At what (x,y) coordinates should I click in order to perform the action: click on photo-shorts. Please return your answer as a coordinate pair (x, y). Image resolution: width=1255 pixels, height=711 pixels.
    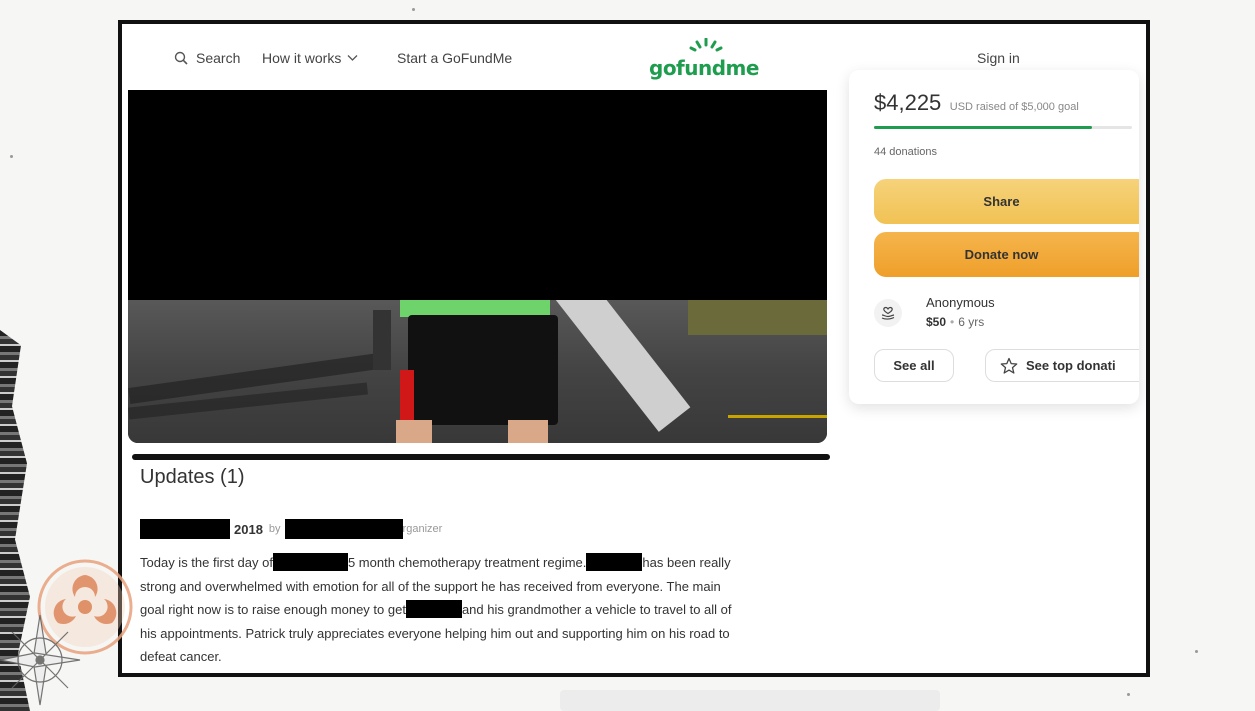
    Looking at the image, I should click on (483, 370).